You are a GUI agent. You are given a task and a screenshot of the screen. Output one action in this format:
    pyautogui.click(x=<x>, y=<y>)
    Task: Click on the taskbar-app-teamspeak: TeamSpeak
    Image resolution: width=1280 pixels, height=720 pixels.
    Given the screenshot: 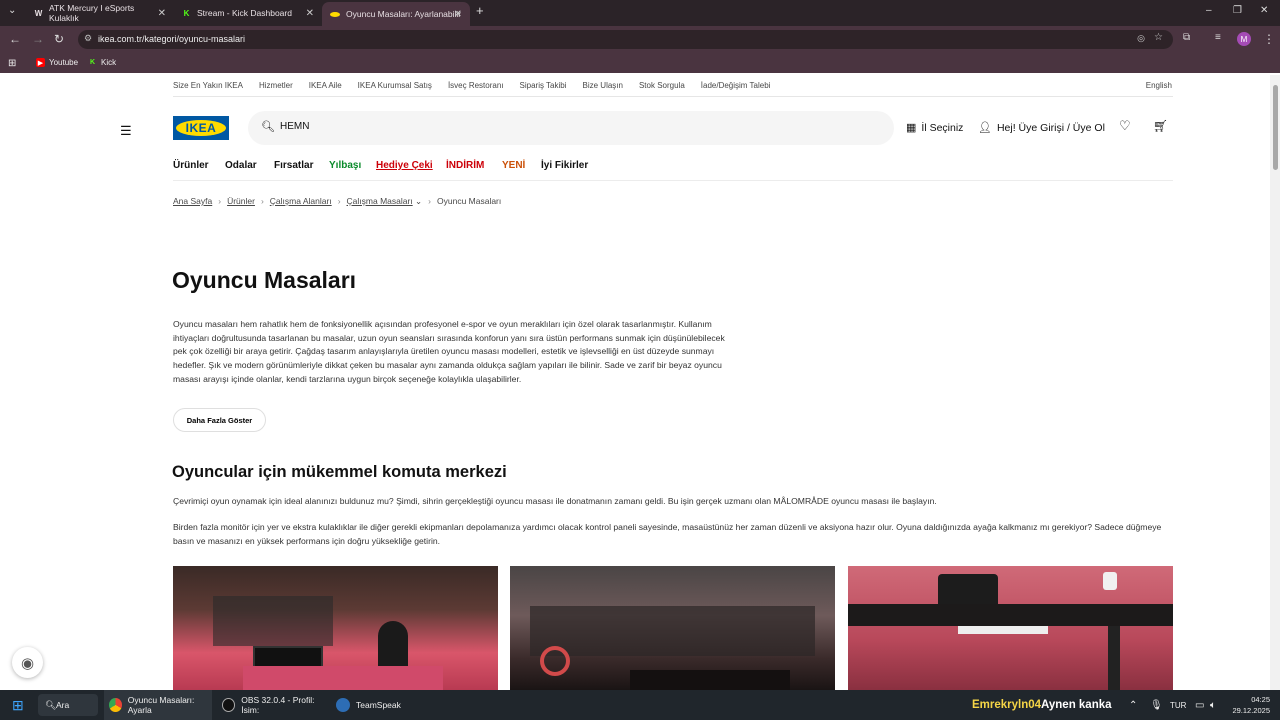 What is the action you would take?
    pyautogui.click(x=373, y=705)
    